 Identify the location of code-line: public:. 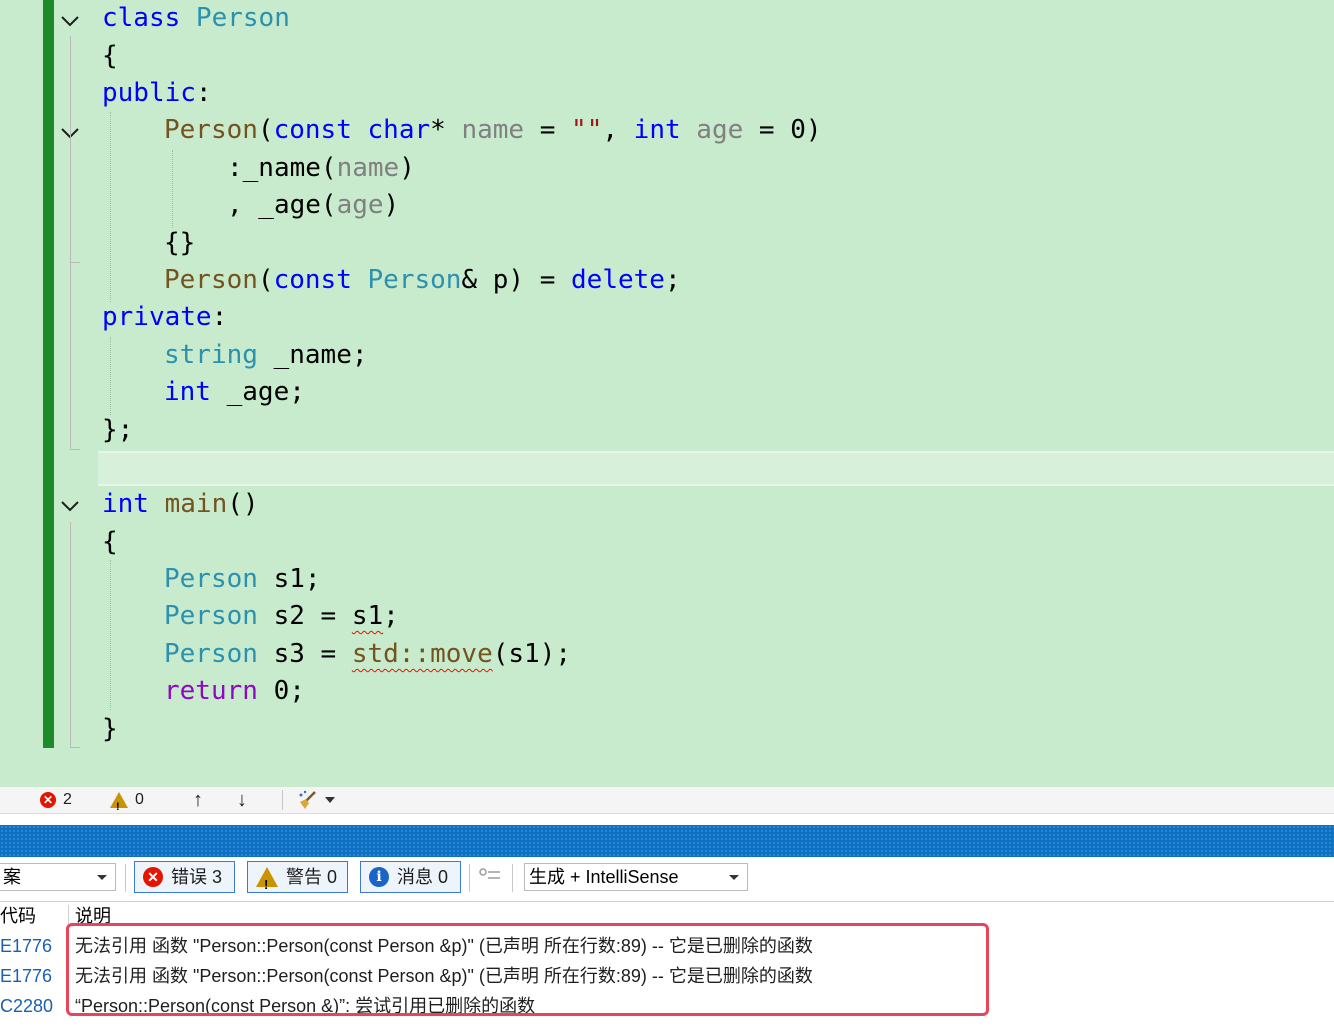
(157, 93).